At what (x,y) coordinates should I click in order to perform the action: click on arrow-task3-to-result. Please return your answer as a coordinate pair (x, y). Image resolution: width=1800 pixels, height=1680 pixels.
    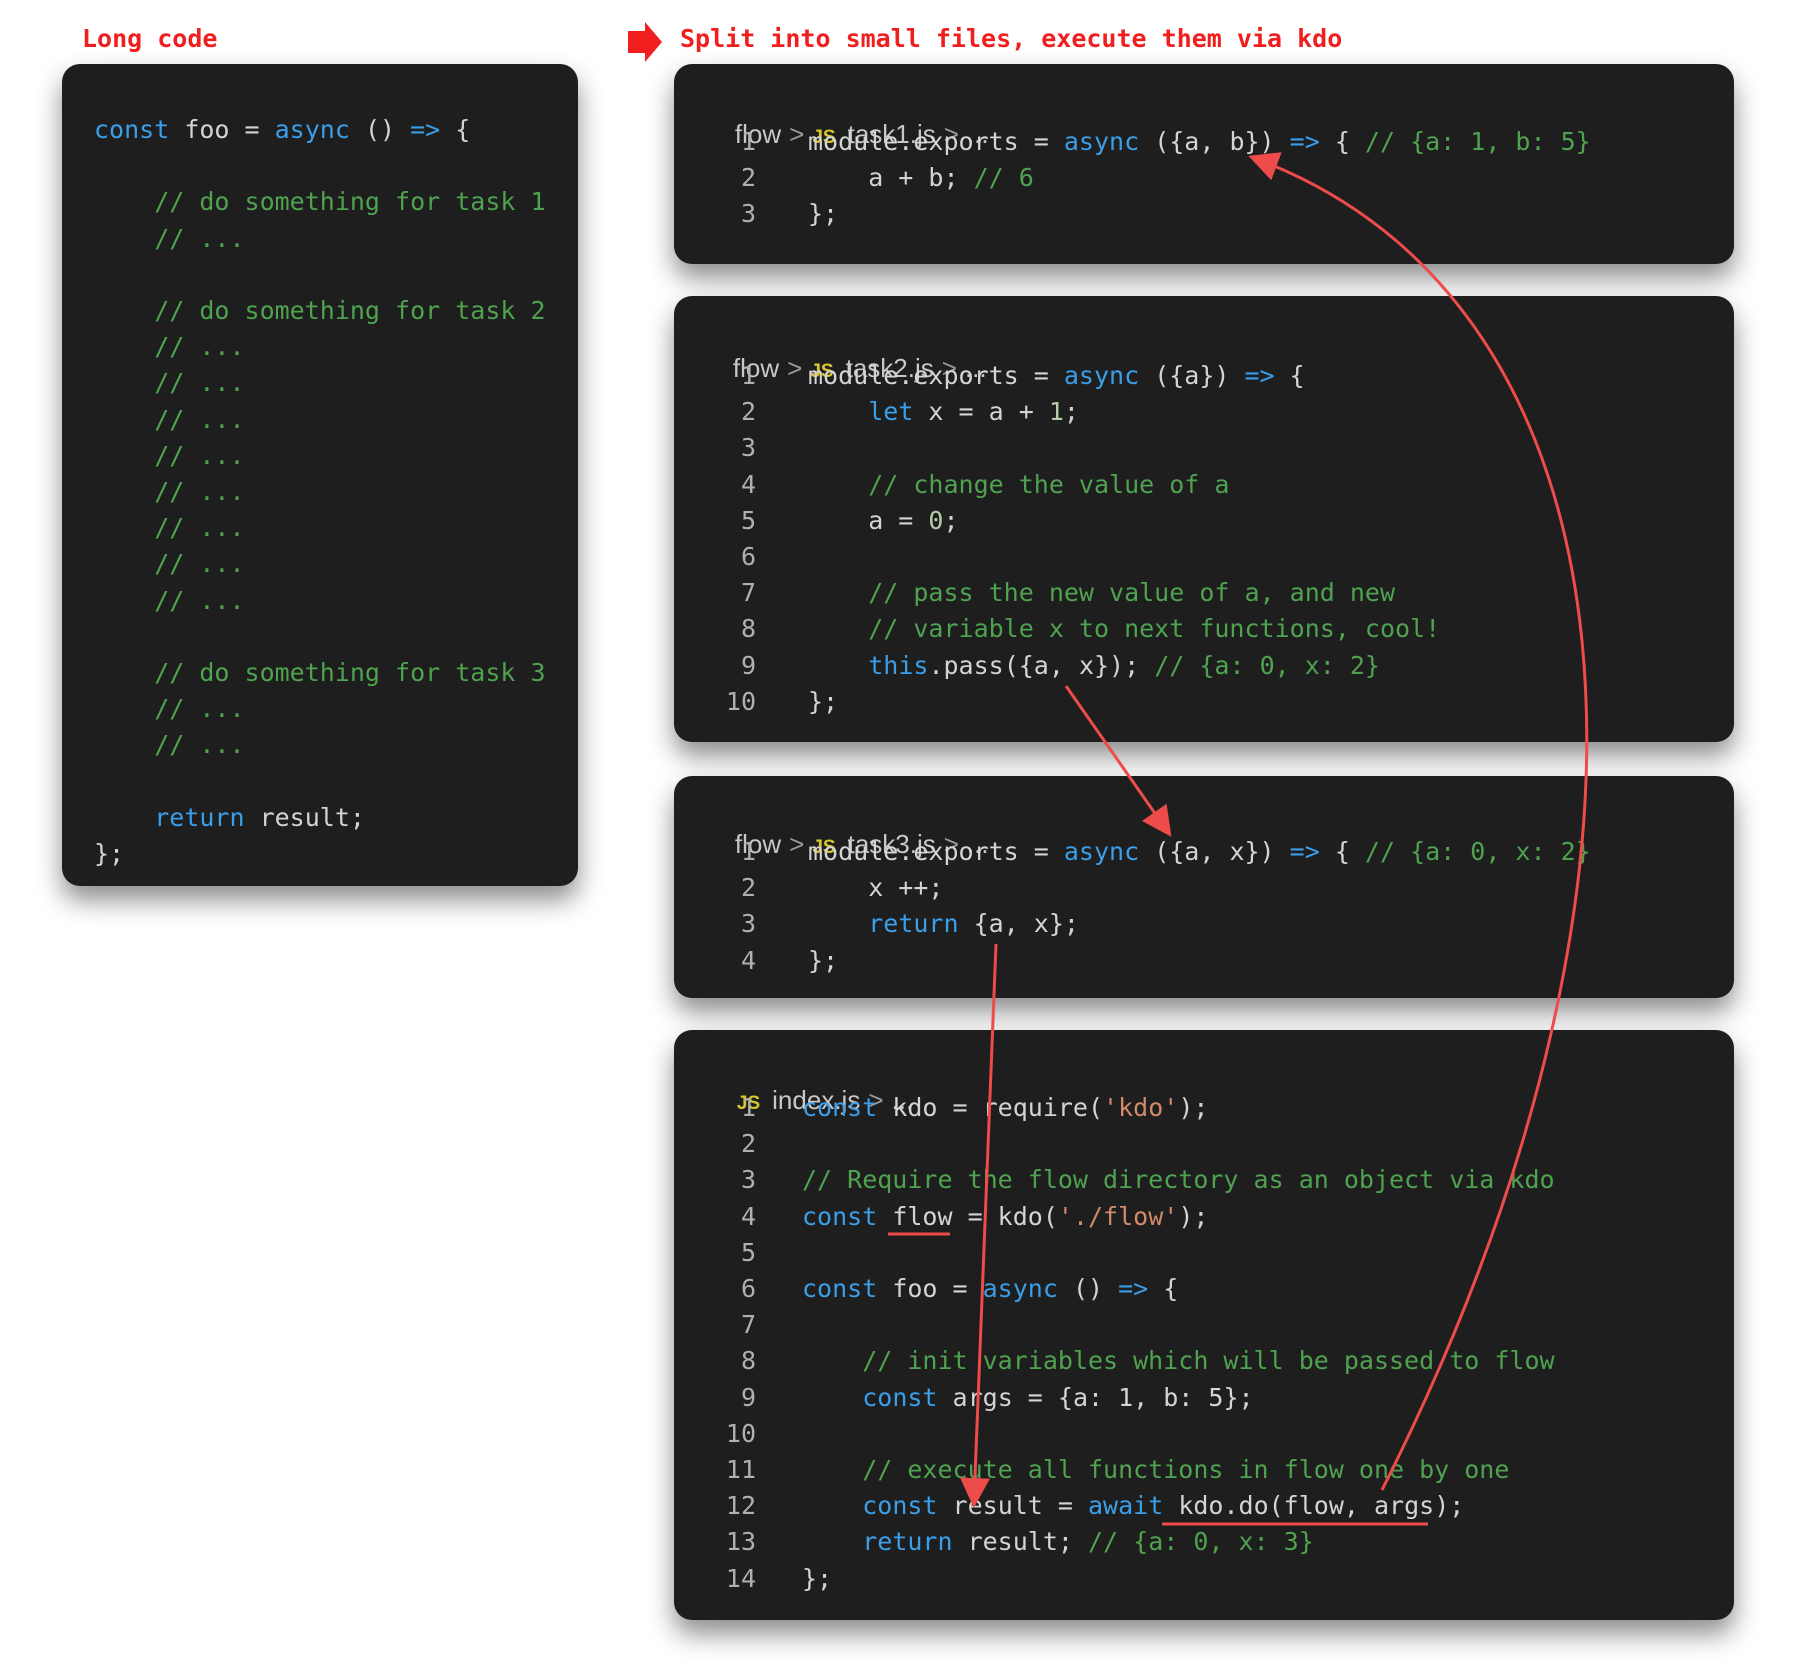
    Looking at the image, I should click on (978, 1225).